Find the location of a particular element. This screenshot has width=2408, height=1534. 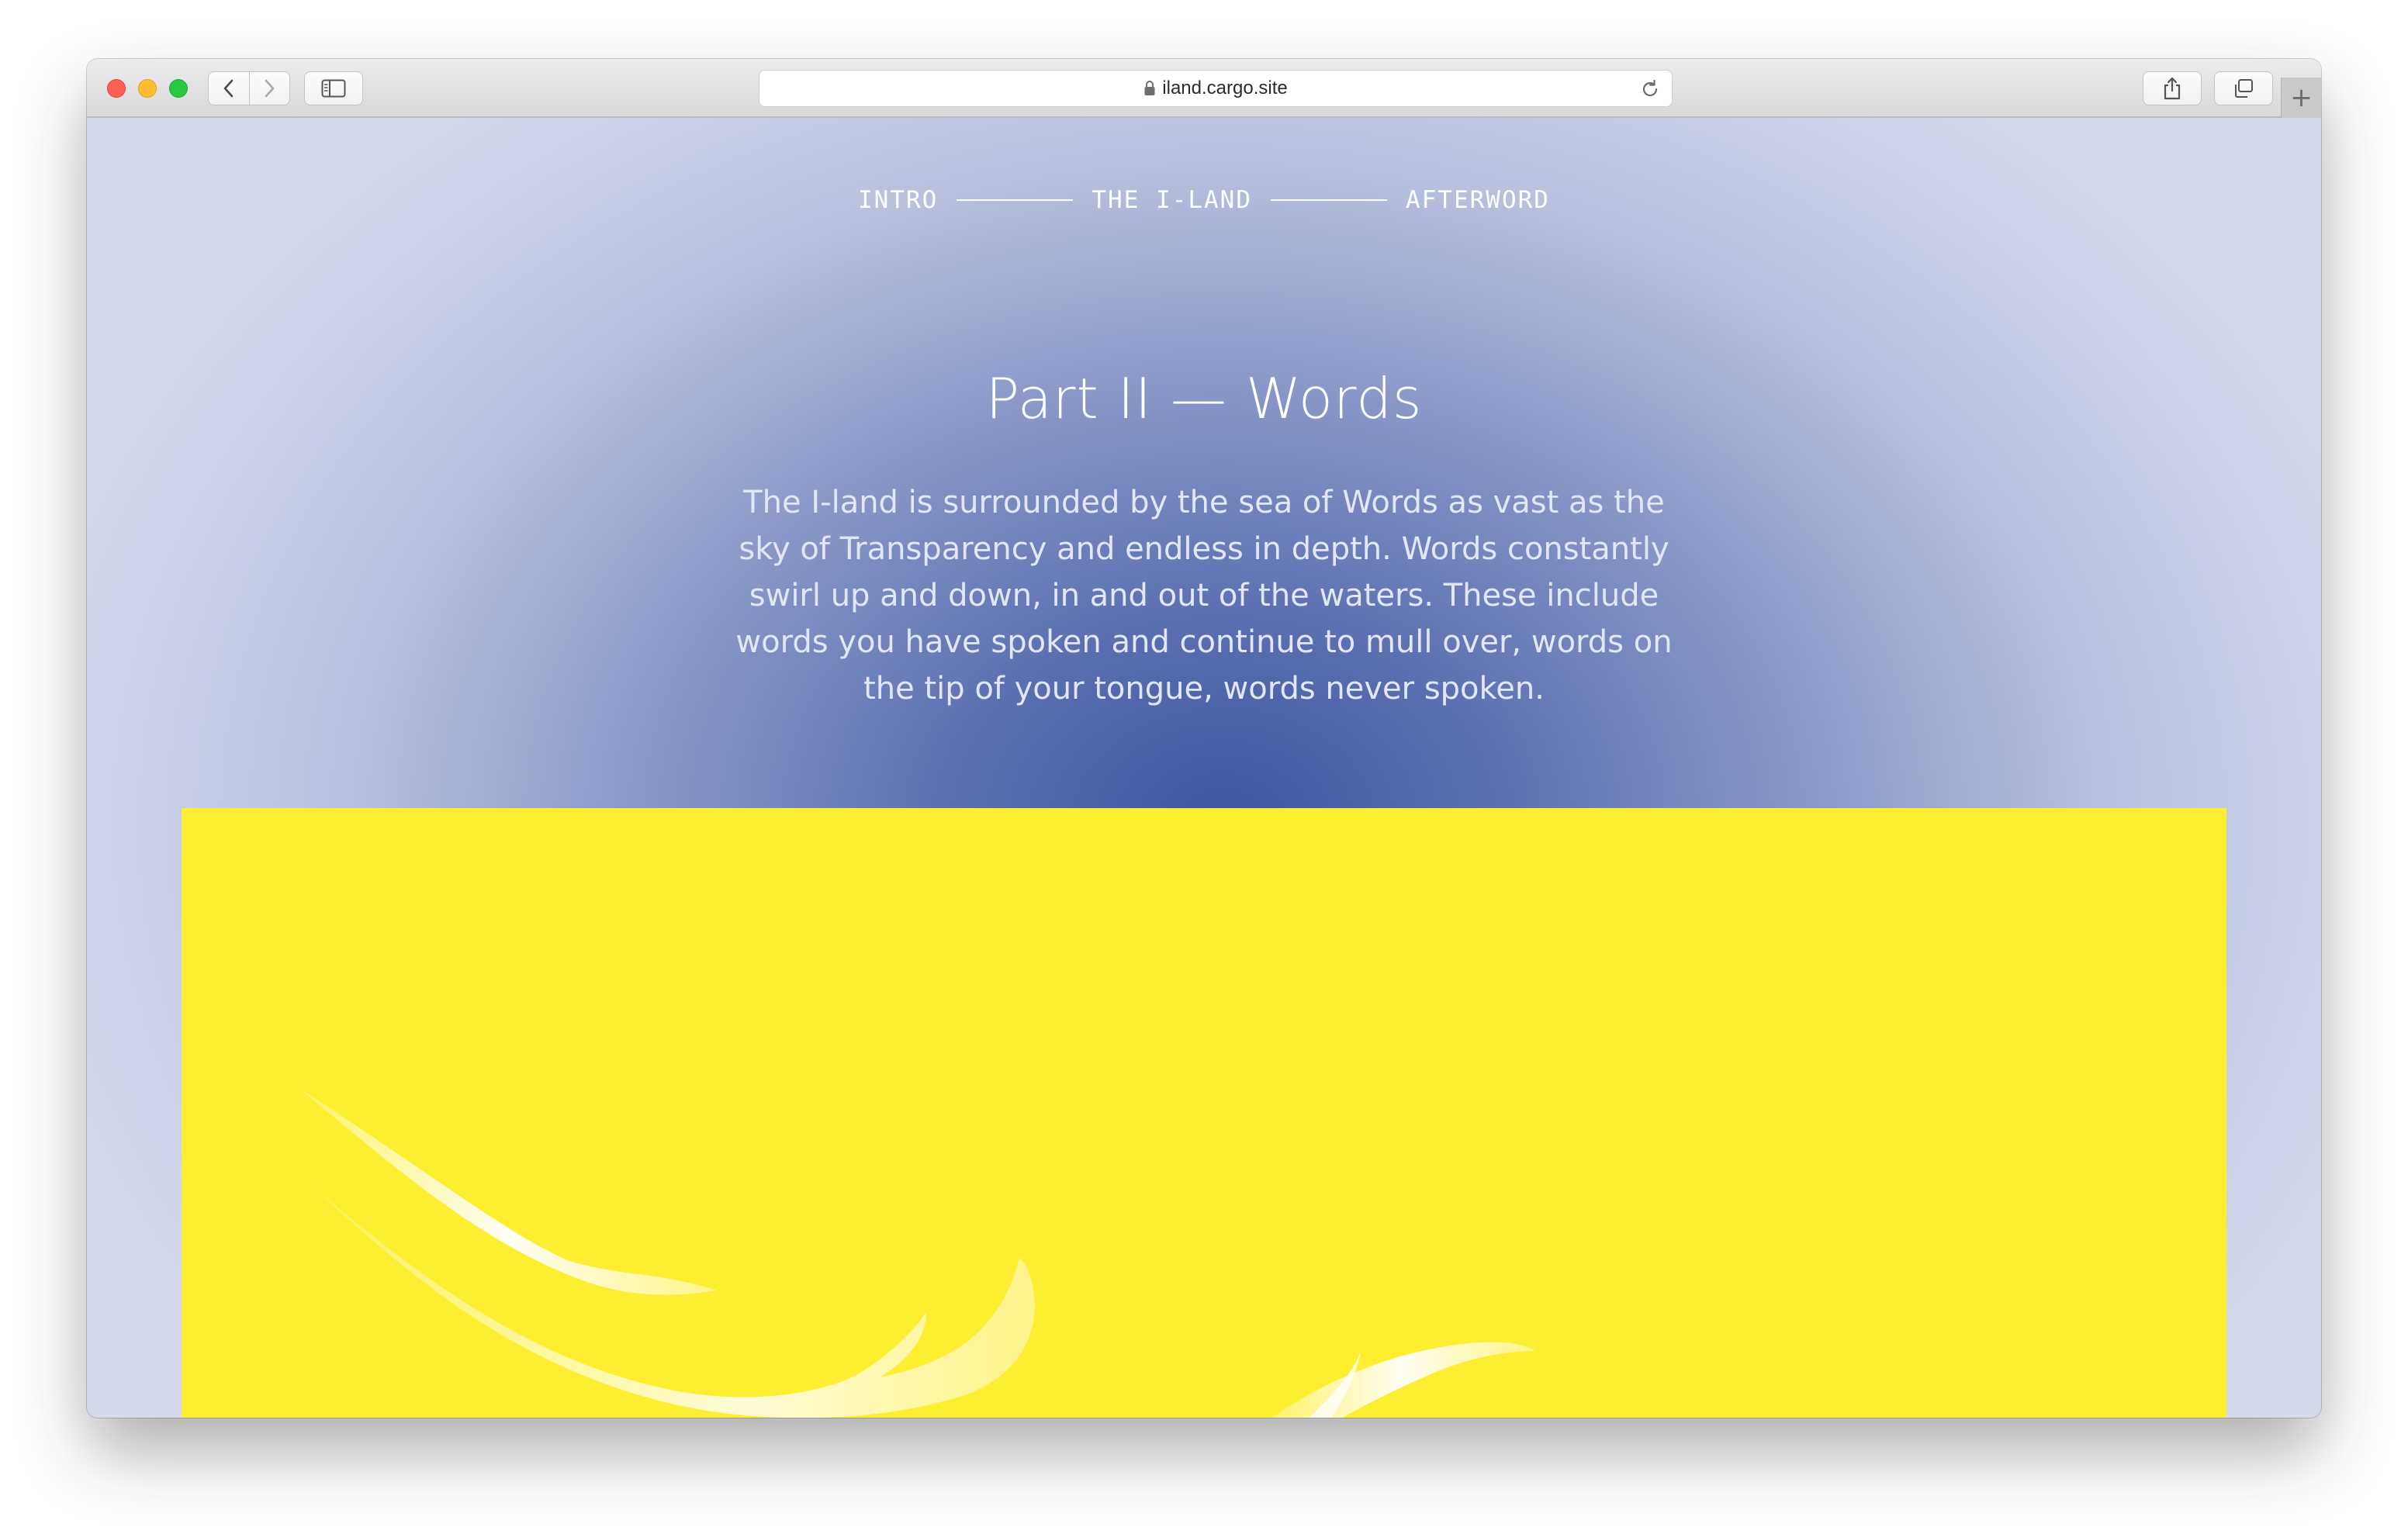

forward-button is located at coordinates (270, 88).